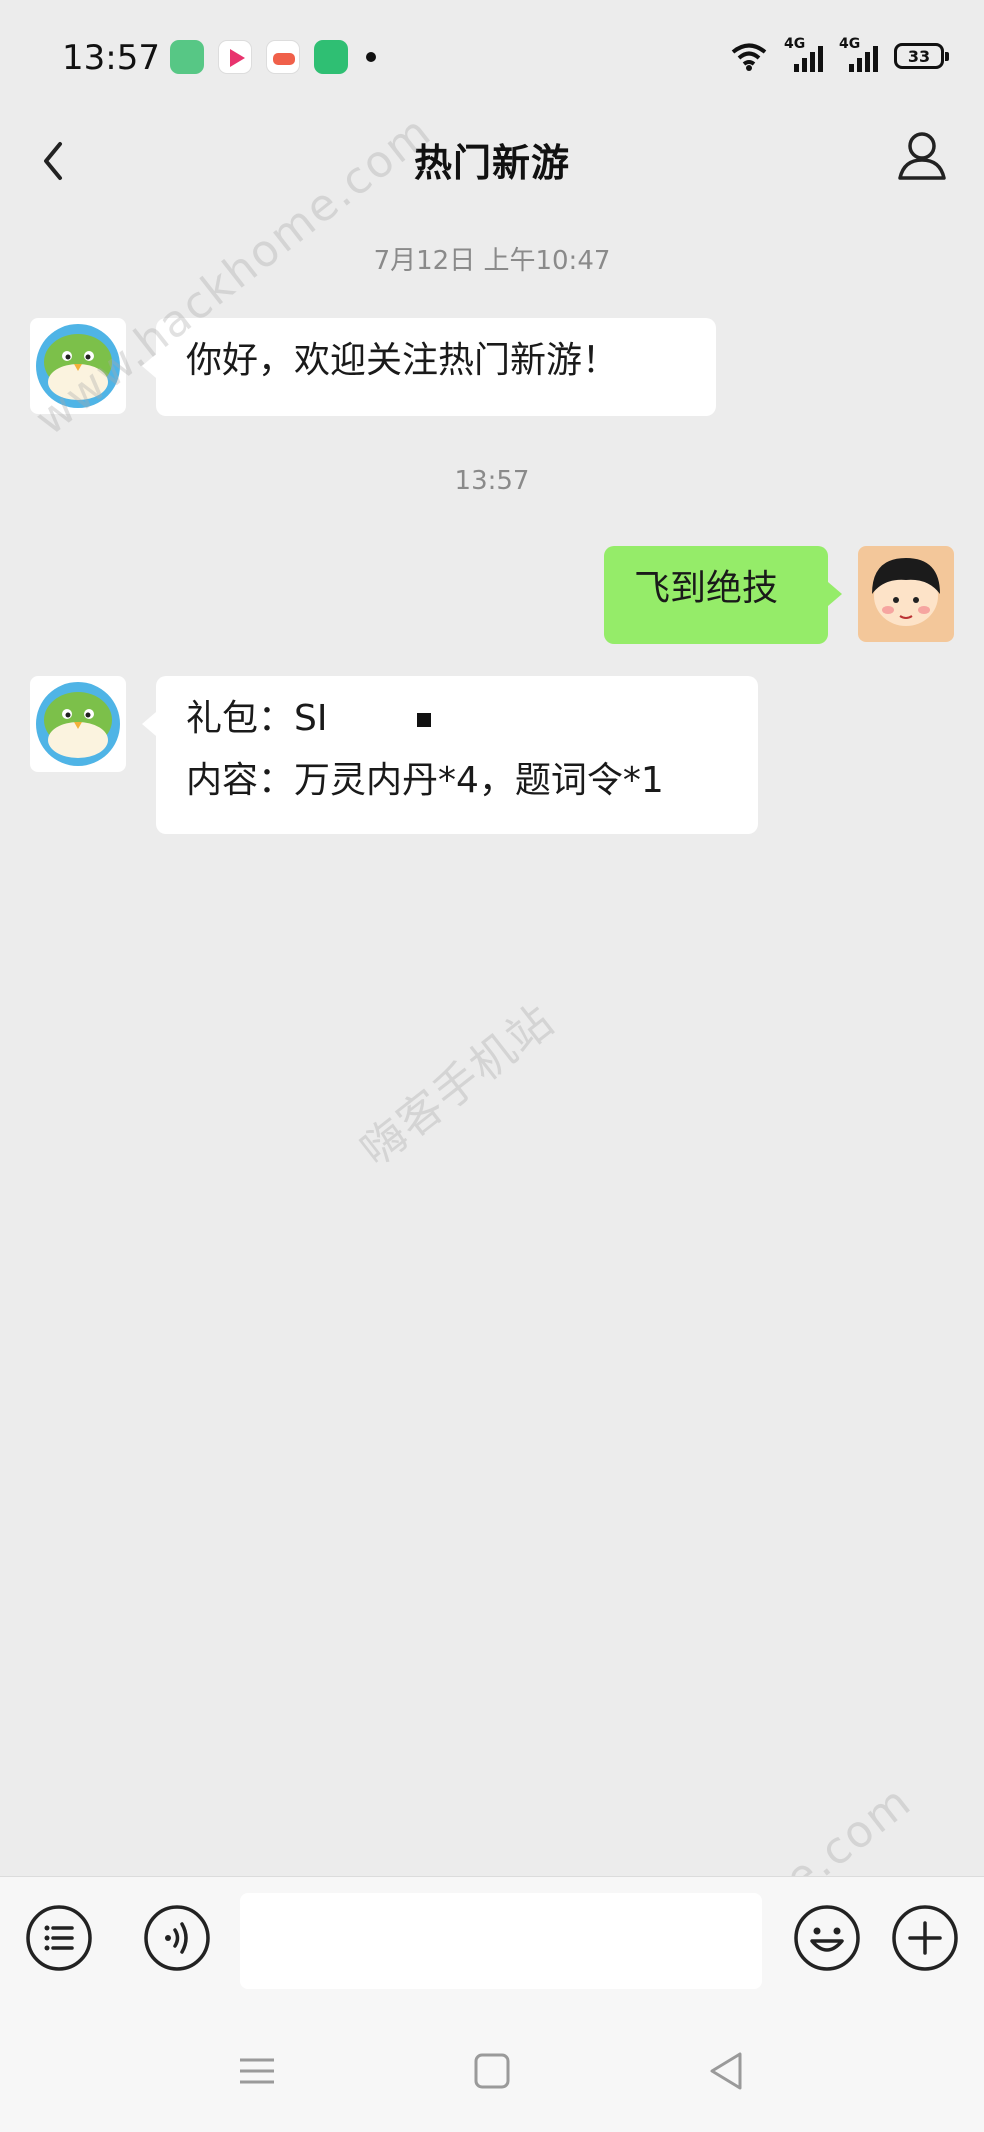 Image resolution: width=984 pixels, height=2132 pixels. I want to click on page-title: 热门新游, so click(491, 163).